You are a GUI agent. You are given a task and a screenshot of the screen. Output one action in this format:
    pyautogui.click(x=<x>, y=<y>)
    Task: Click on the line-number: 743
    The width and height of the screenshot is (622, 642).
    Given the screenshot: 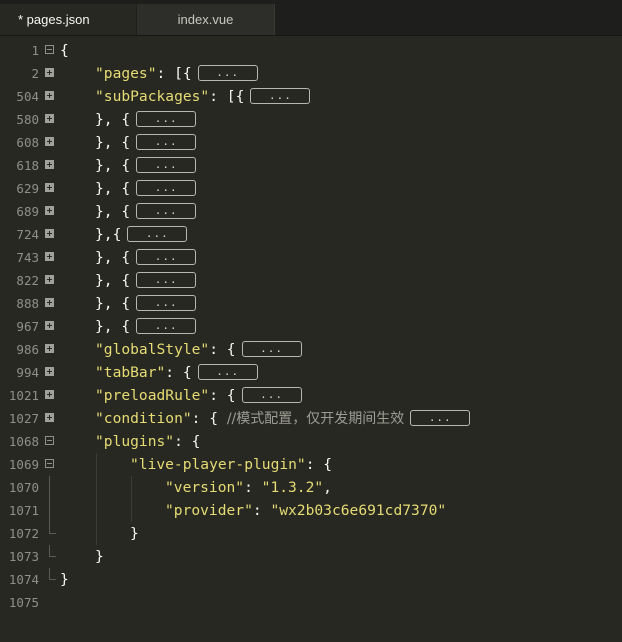 What is the action you would take?
    pyautogui.click(x=27, y=257)
    